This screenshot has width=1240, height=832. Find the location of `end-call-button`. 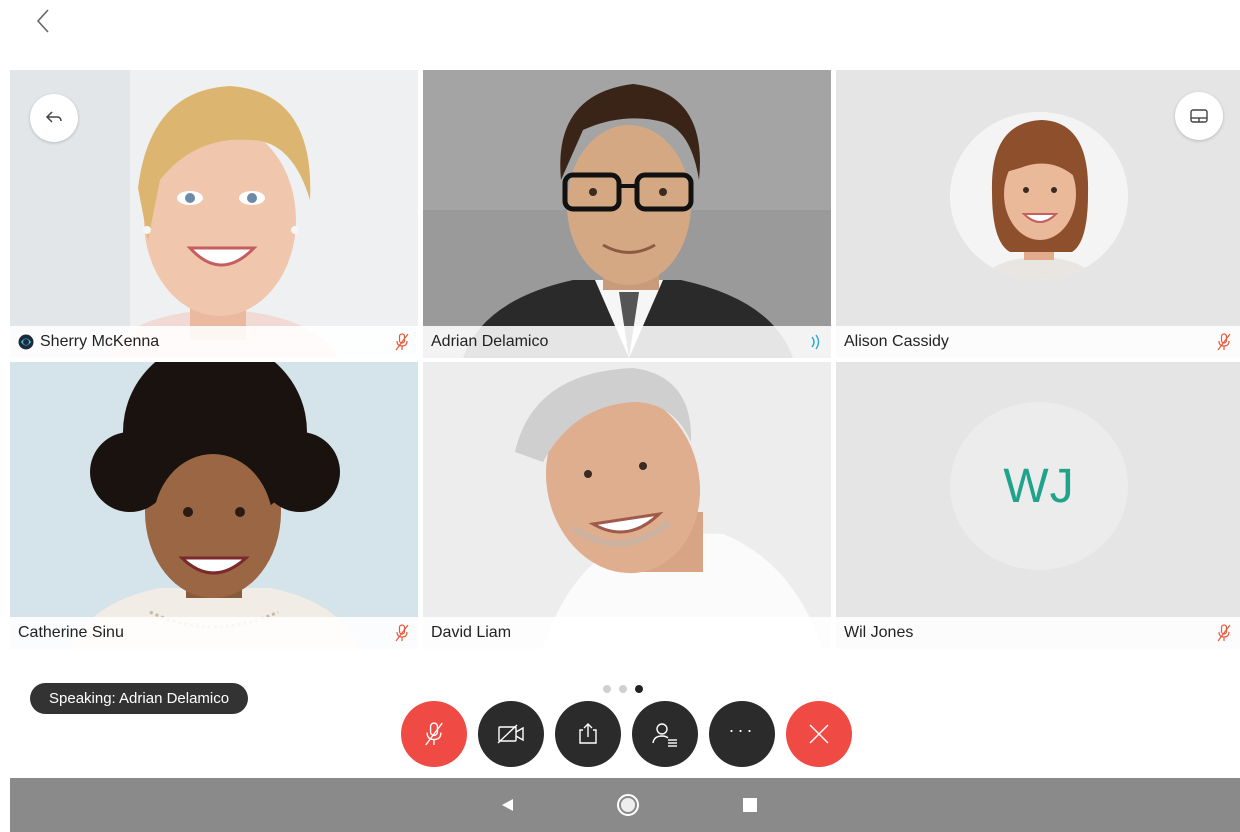

end-call-button is located at coordinates (819, 734).